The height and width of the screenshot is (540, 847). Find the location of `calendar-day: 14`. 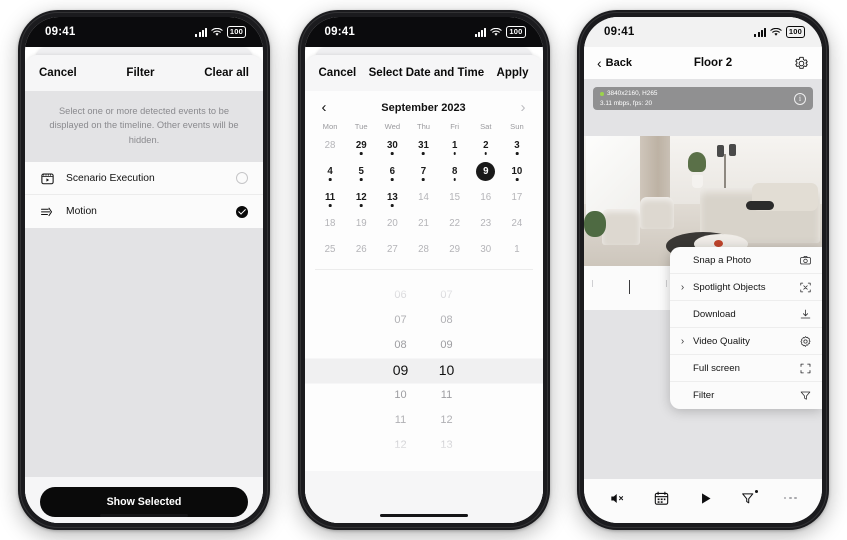

calendar-day: 14 is located at coordinates (423, 197).